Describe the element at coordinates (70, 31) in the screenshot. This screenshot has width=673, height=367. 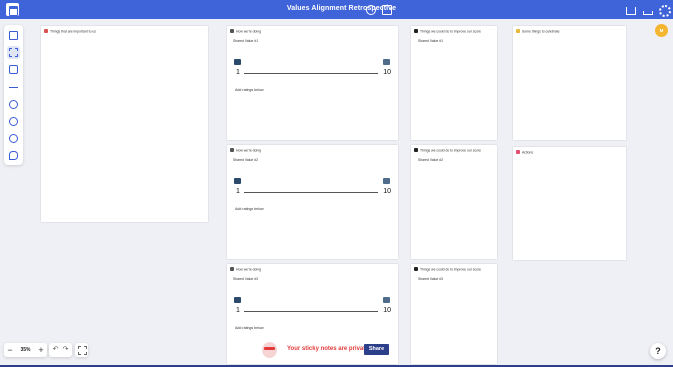
I see `card-header: Things that are important to us` at that location.